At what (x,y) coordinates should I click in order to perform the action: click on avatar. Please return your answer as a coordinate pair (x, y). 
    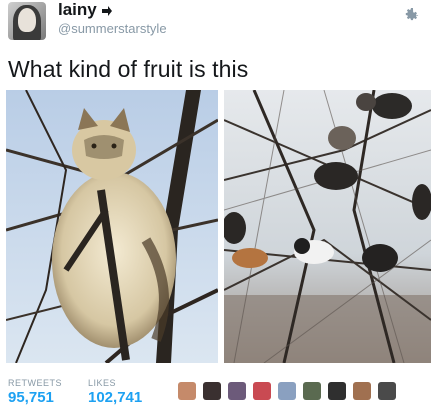
    Looking at the image, I should click on (27, 21).